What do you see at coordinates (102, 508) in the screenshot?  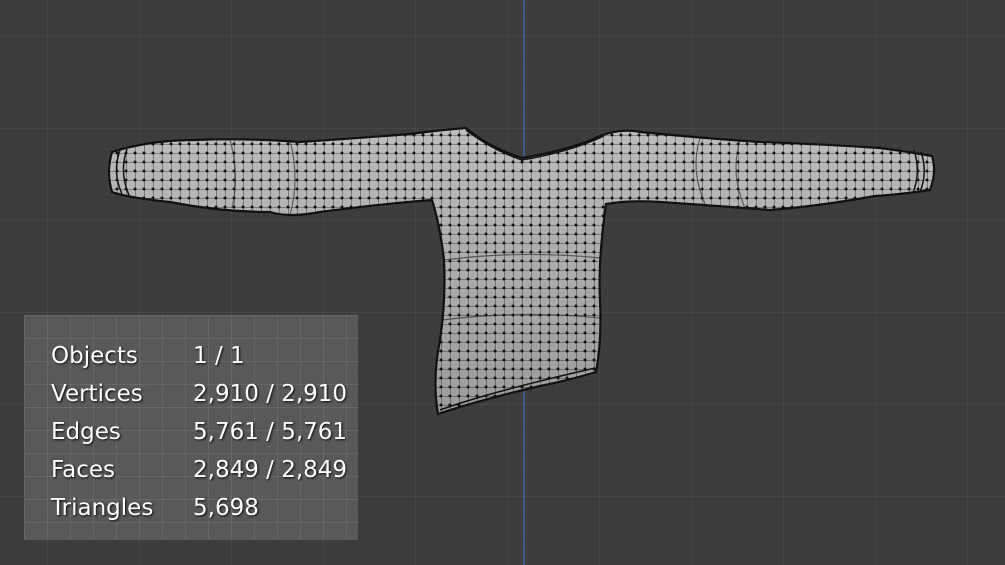 I see `stat-label: Triangles` at bounding box center [102, 508].